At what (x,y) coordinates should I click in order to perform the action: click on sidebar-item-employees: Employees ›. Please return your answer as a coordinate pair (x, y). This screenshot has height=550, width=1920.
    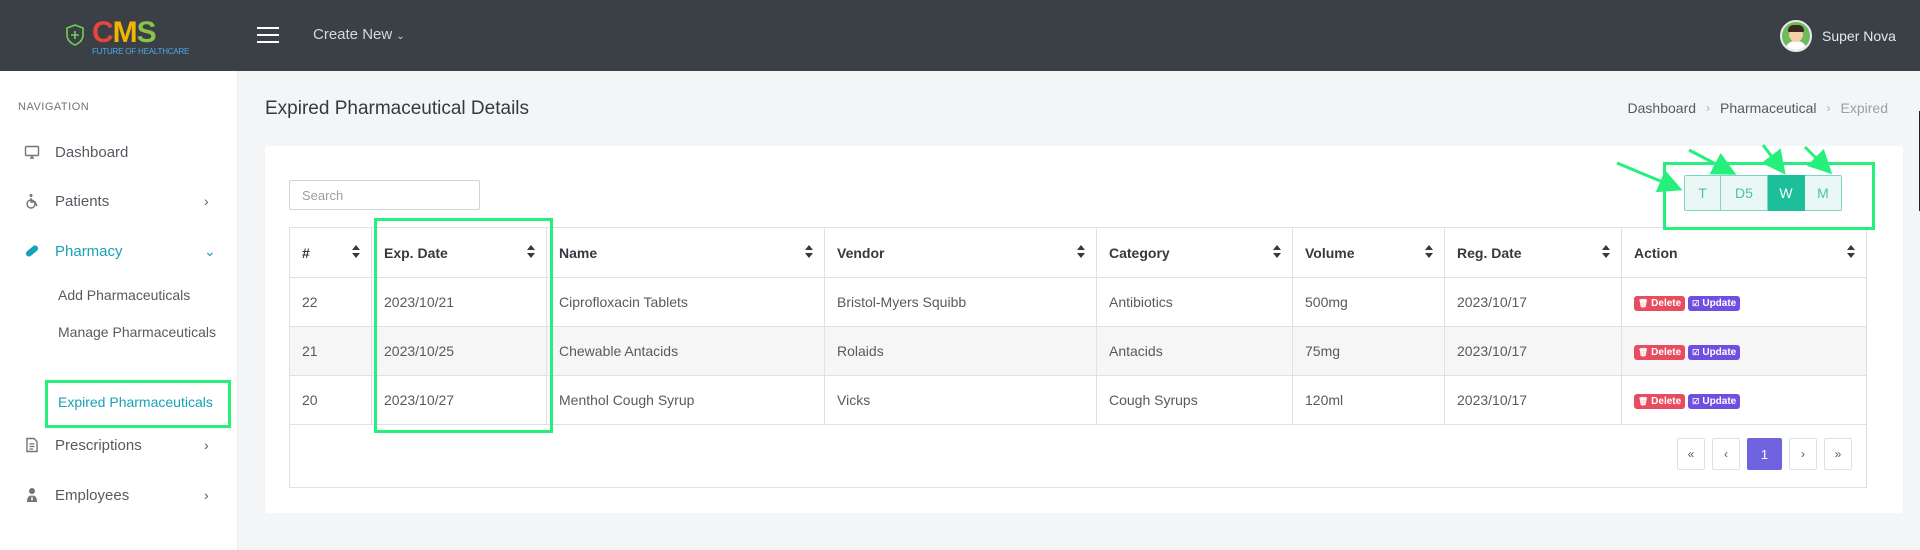
    Looking at the image, I should click on (119, 495).